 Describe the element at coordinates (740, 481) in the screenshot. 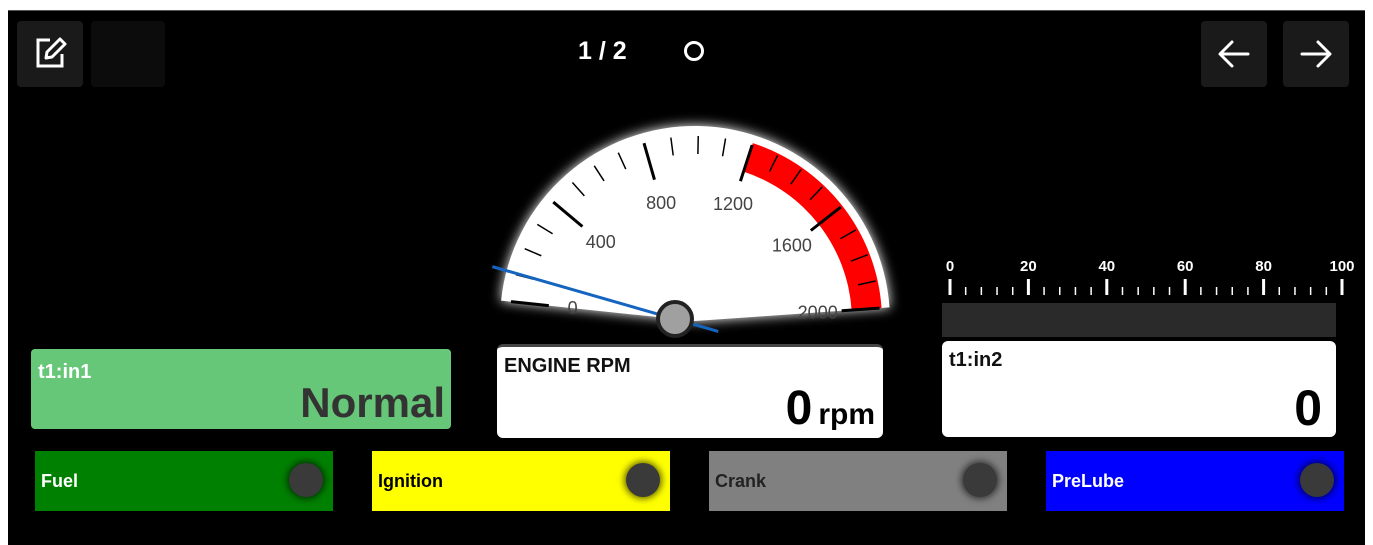

I see `indicator-label: Crank` at that location.